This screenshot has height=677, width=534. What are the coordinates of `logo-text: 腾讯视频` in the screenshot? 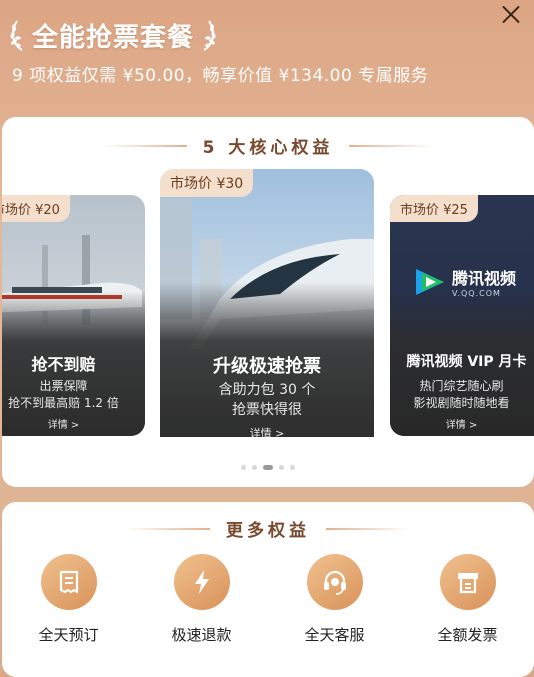 It's located at (484, 278).